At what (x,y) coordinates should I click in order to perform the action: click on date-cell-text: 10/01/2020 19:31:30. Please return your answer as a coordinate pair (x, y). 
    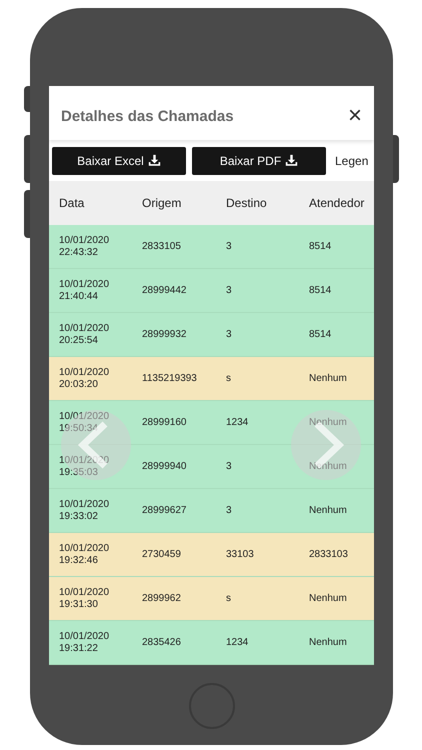
    Looking at the image, I should click on (84, 598).